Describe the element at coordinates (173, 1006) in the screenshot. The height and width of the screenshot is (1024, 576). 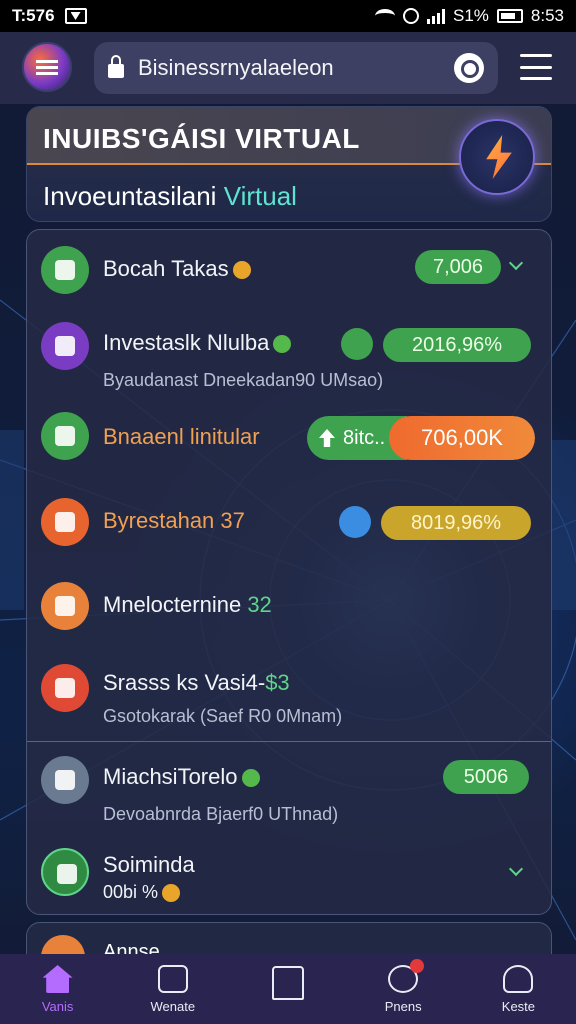
I see `nav-label: Wenate` at that location.